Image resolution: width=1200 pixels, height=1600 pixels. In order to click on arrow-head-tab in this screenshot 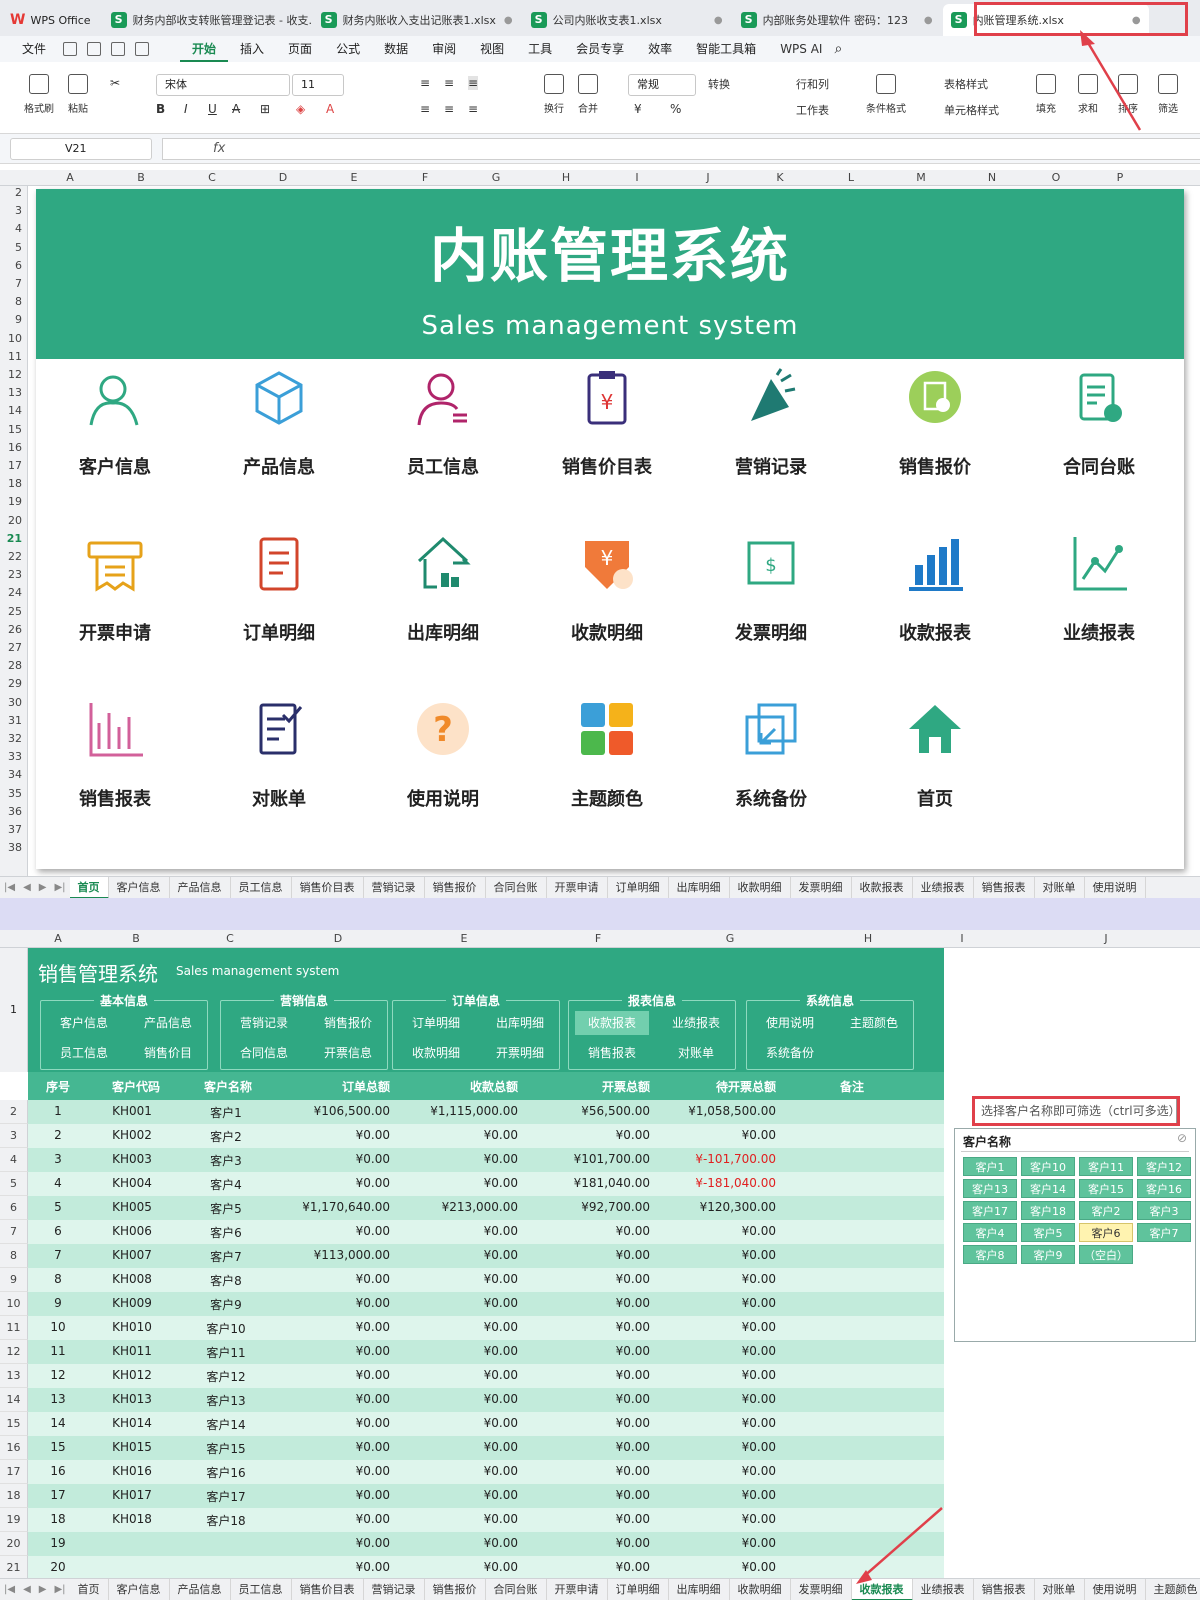, I will do `click(1087, 38)`.